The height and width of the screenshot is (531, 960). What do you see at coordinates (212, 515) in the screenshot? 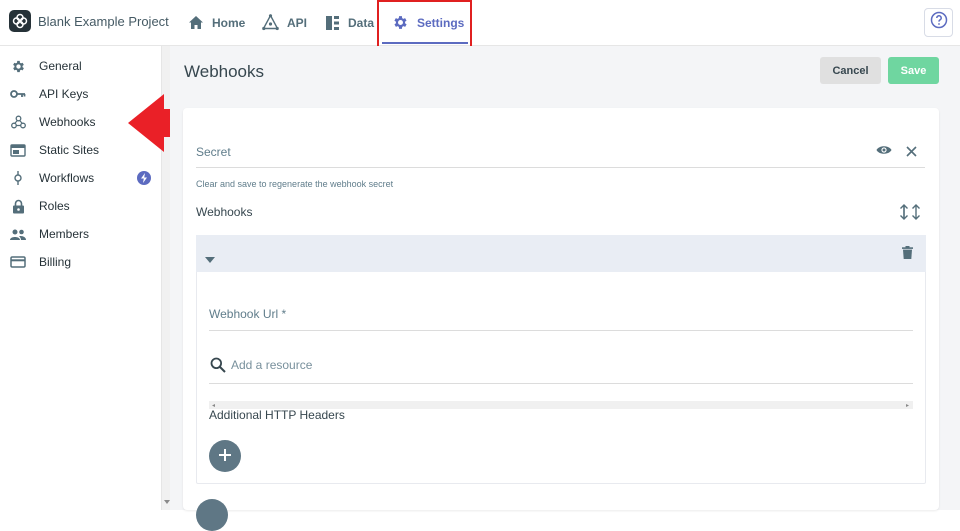
I see `add-webhook-button` at bounding box center [212, 515].